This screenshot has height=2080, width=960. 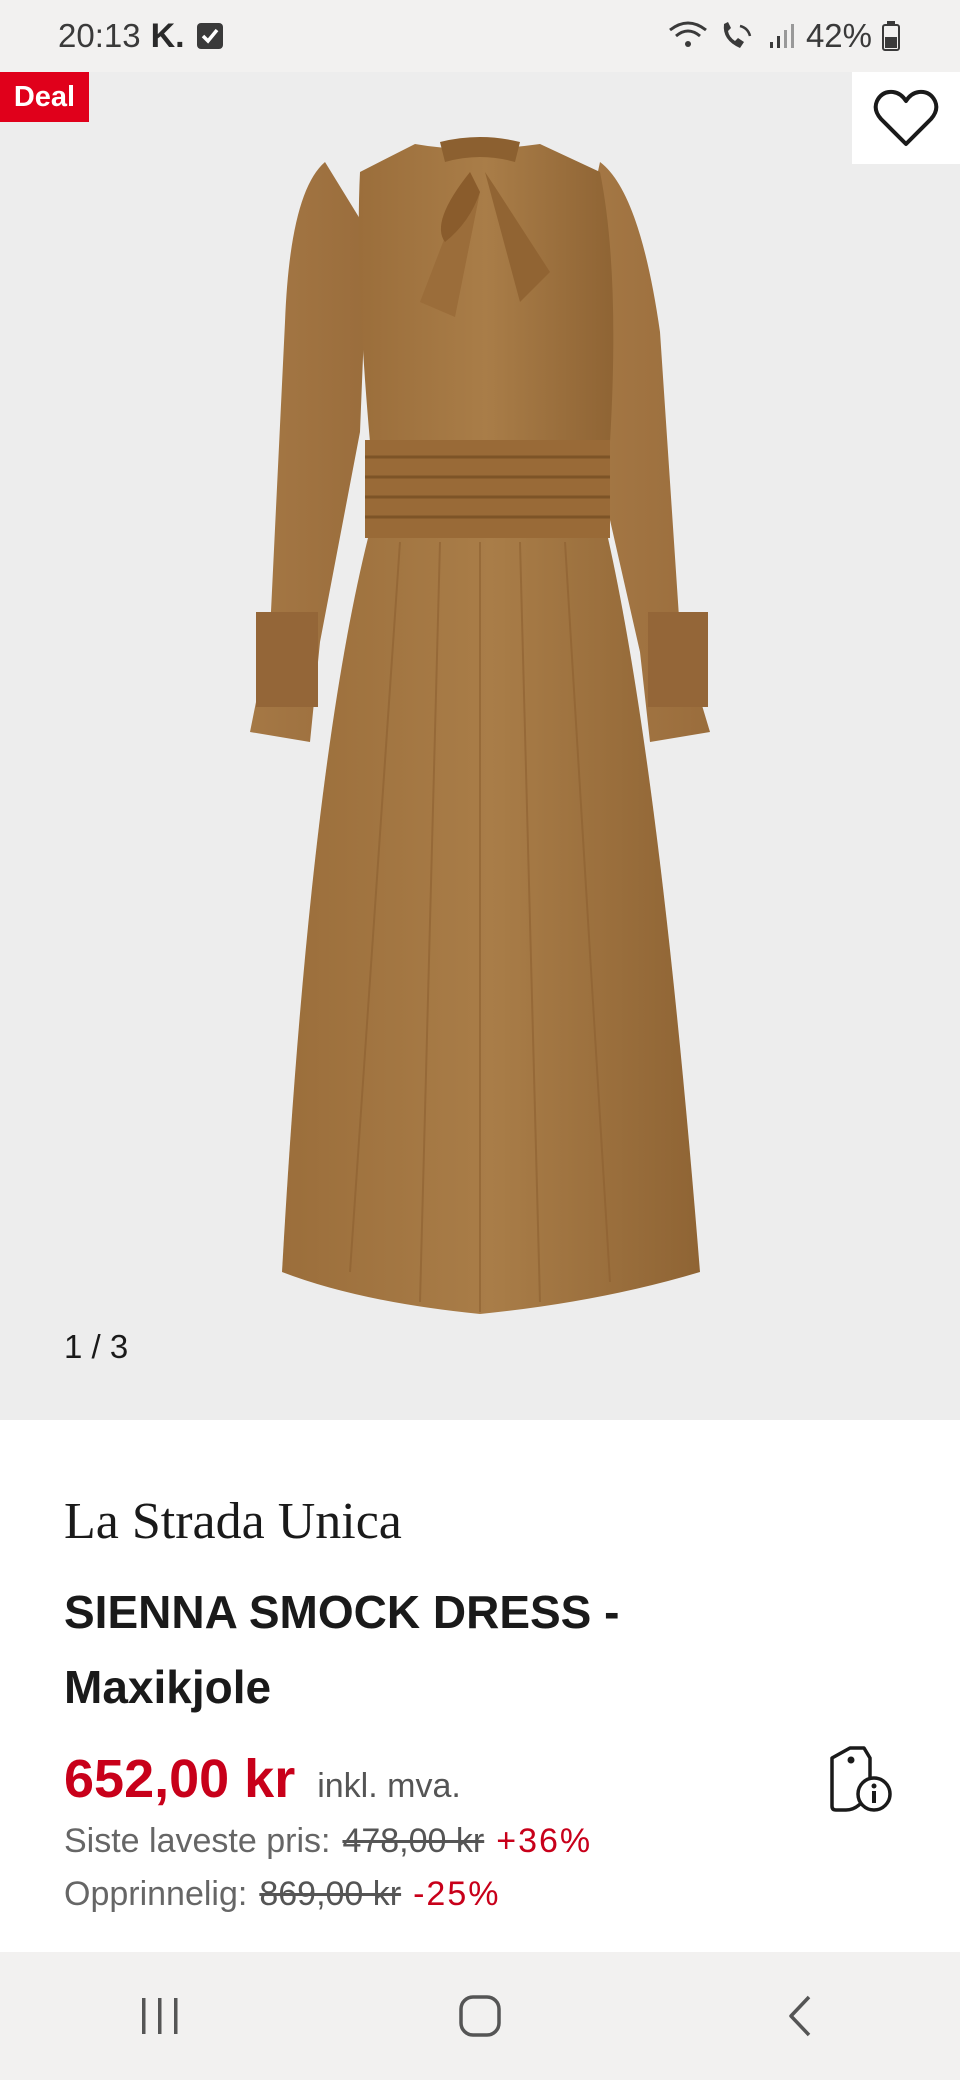 What do you see at coordinates (180, 1779) in the screenshot?
I see `current-price: 652,00 kr` at bounding box center [180, 1779].